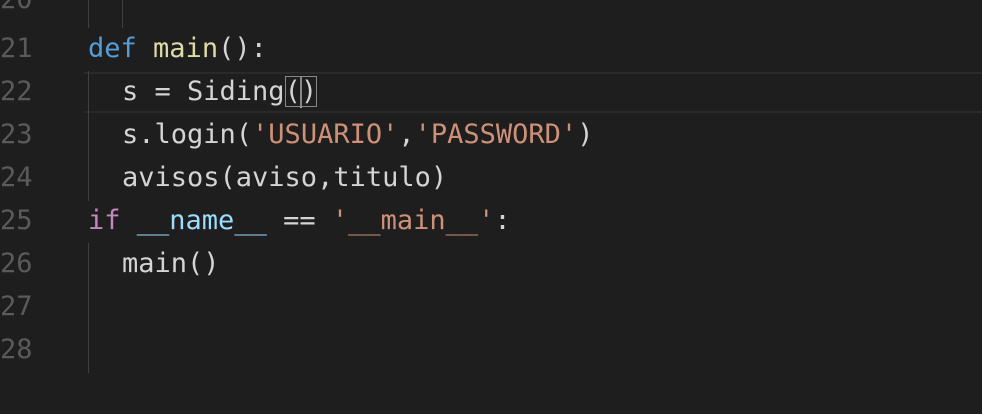 This screenshot has height=414, width=982. I want to click on code-token: 'PASSWORD', so click(496, 134).